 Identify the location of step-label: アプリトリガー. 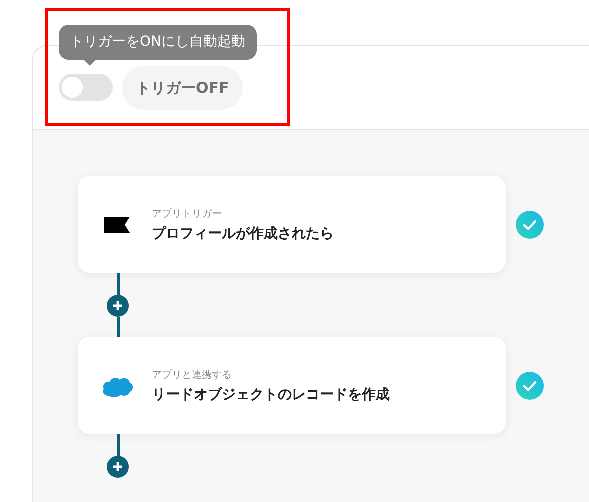
(187, 214).